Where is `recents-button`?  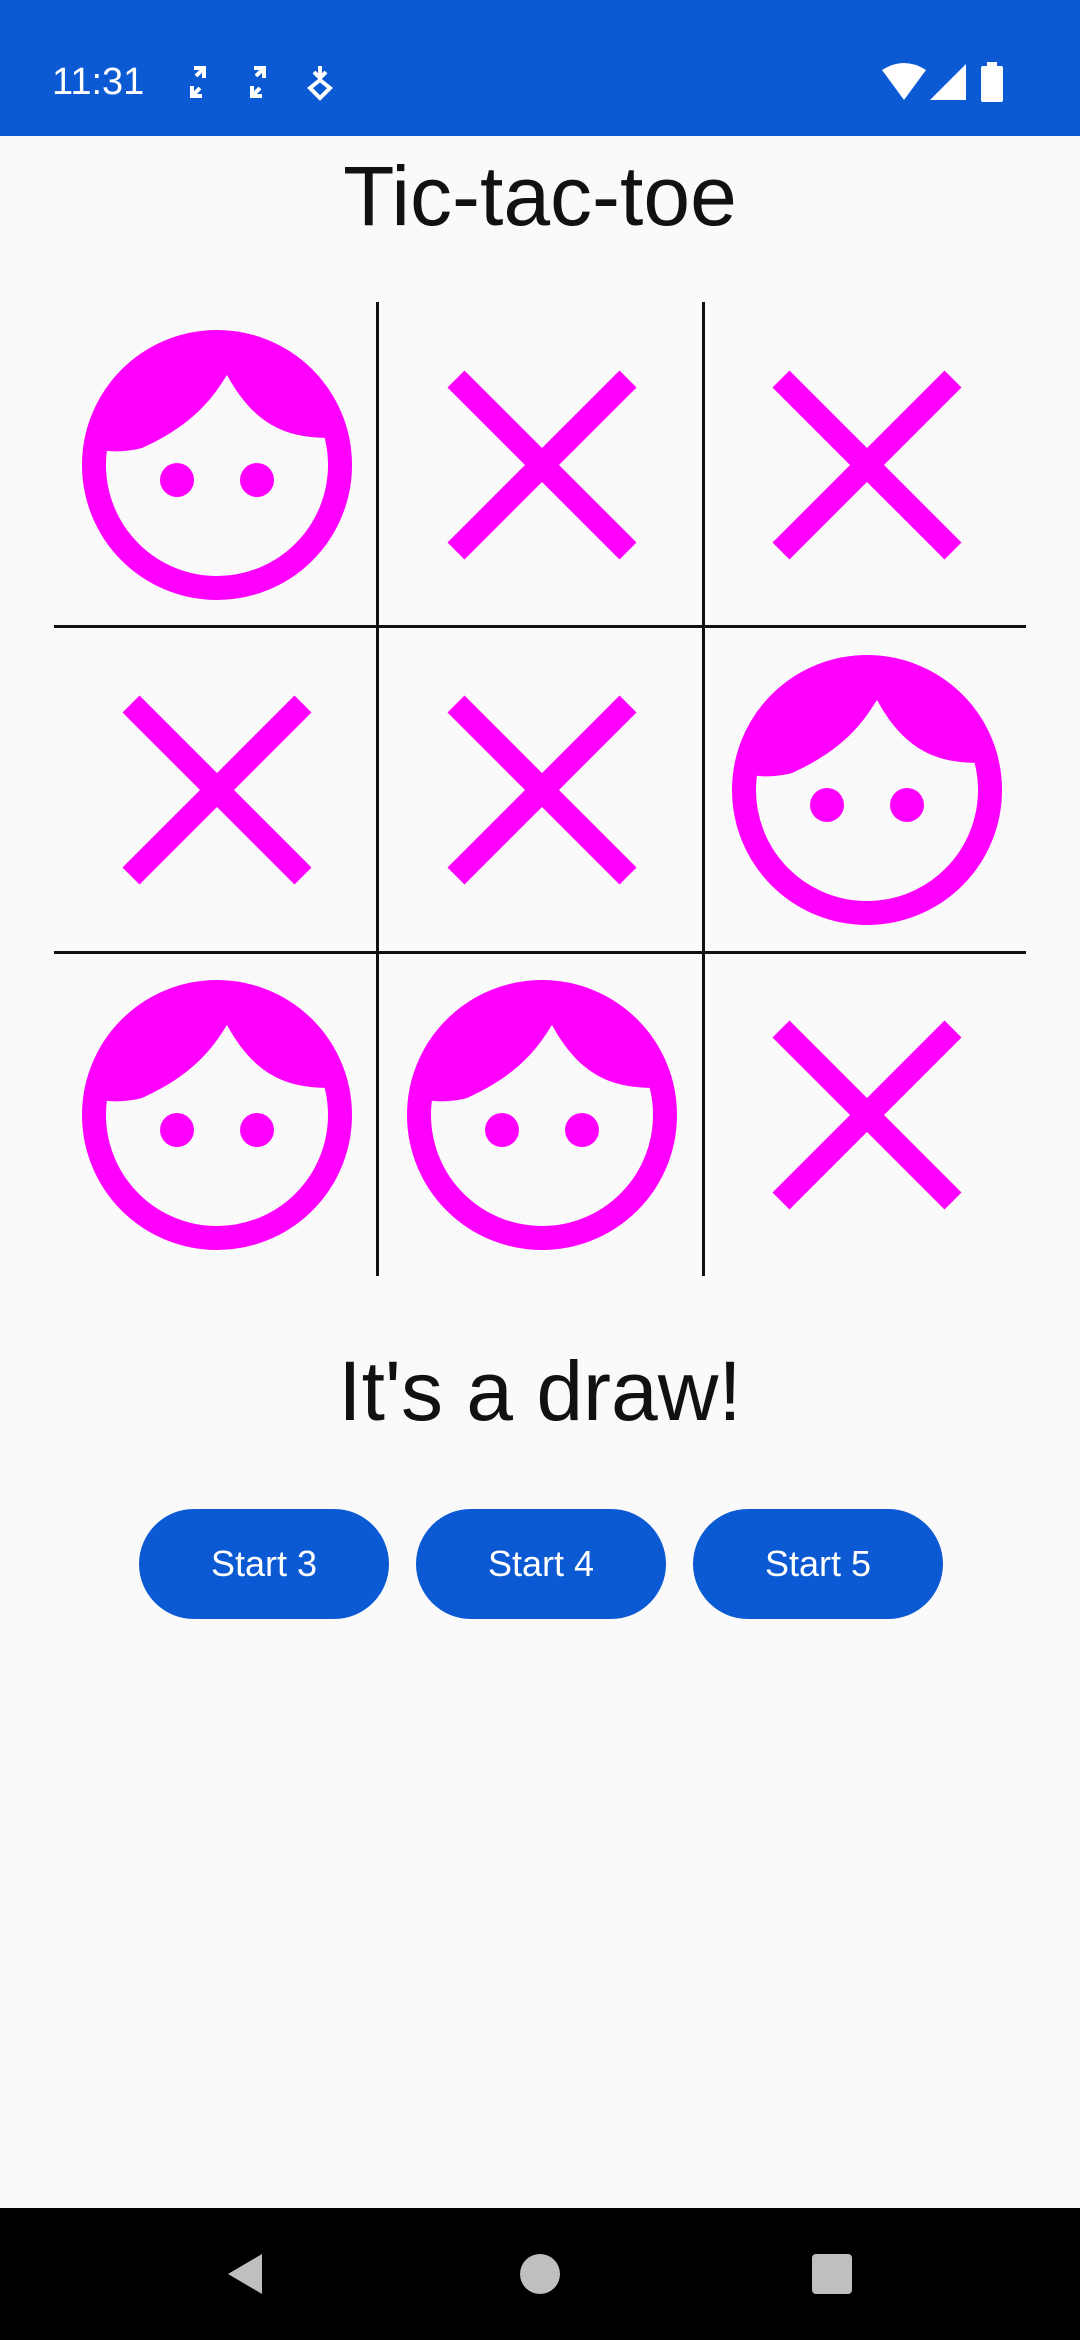 recents-button is located at coordinates (832, 2274).